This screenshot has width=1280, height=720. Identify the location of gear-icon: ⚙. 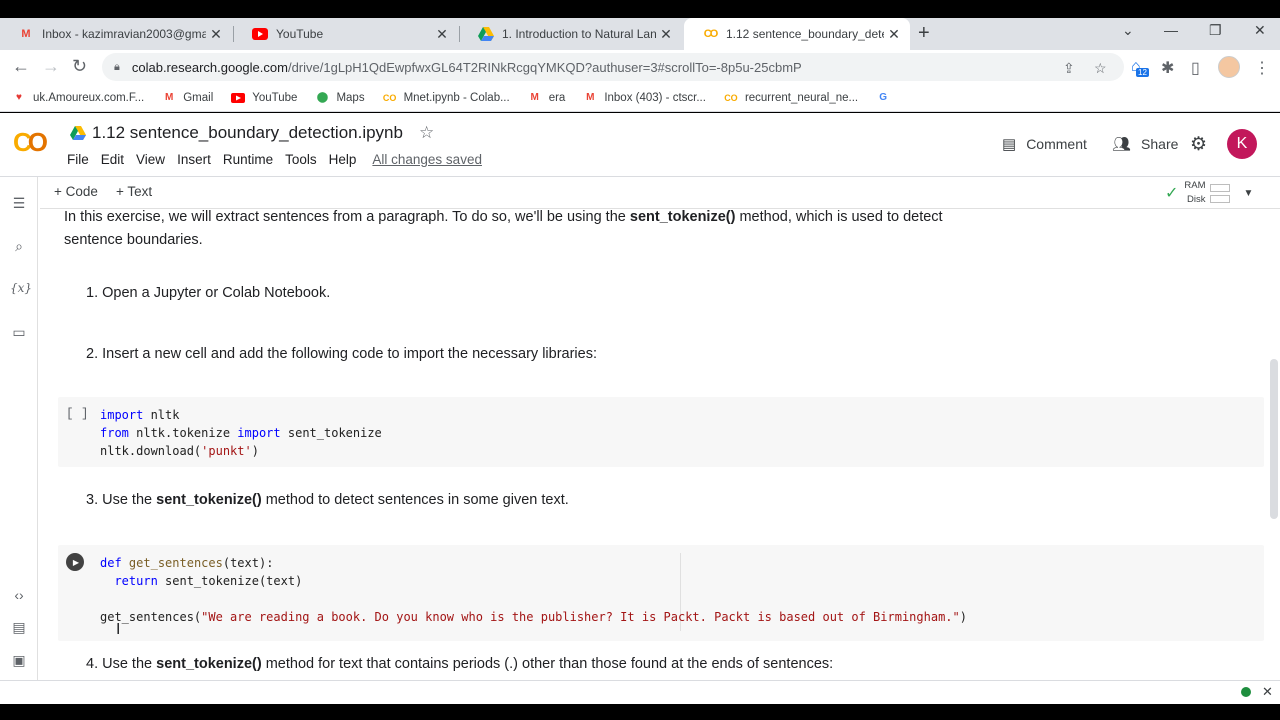
(1198, 144).